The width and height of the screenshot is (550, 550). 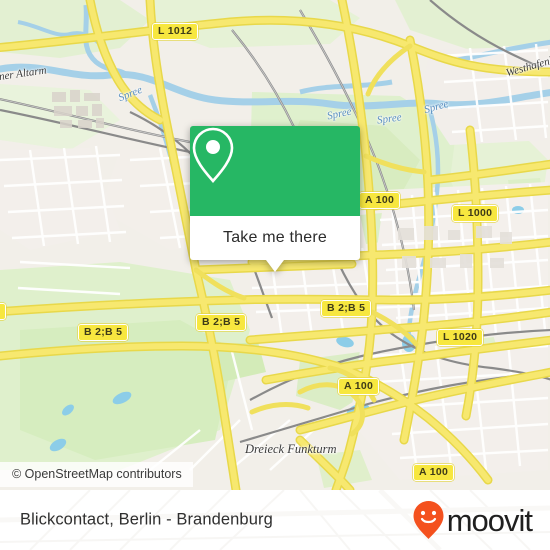 I want to click on road-shield: 5, so click(x=3, y=311).